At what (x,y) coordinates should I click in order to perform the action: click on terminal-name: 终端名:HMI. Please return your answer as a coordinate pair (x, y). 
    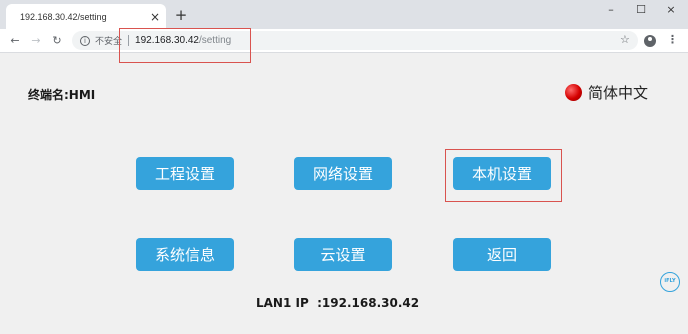
    Looking at the image, I should click on (62, 95).